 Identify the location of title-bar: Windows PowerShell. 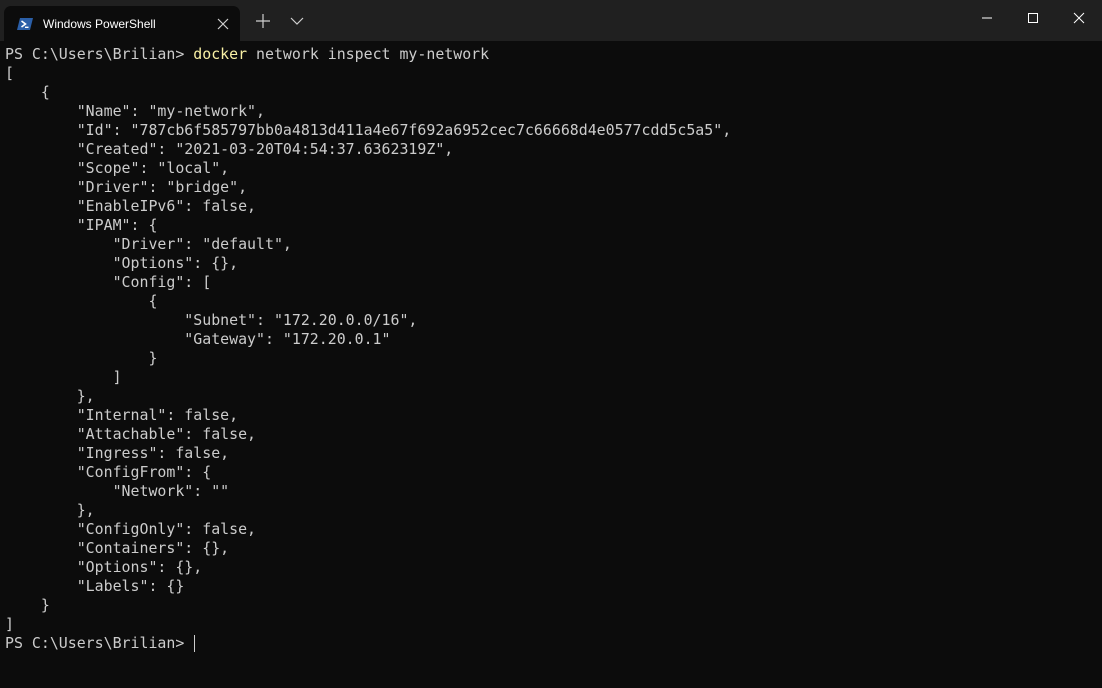
(551, 20).